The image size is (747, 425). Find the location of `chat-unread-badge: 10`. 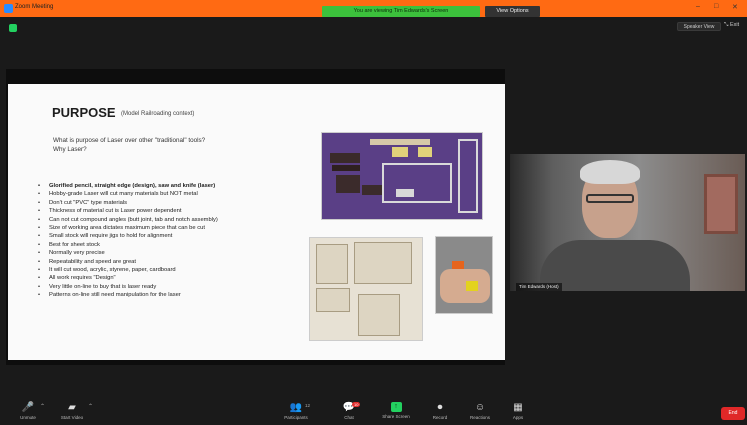

chat-unread-badge: 10 is located at coordinates (356, 404).